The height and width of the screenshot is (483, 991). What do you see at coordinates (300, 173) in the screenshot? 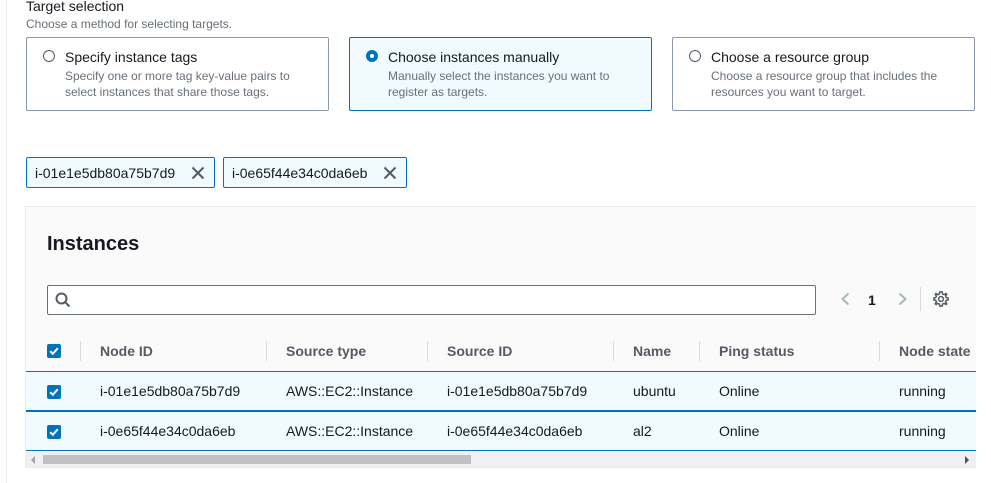
I see `token-label: i-0e65f44e34c0da6eb` at bounding box center [300, 173].